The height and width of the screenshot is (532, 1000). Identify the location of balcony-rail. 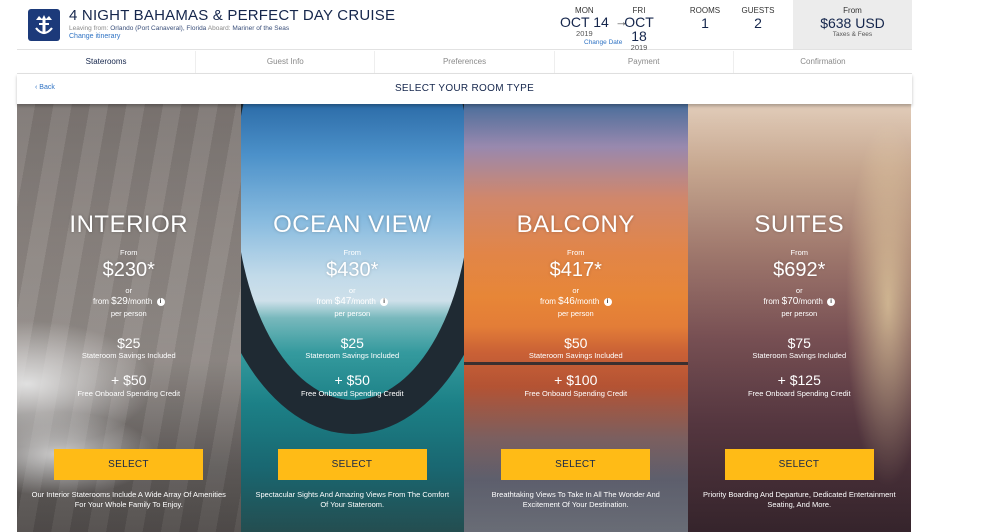
(576, 363).